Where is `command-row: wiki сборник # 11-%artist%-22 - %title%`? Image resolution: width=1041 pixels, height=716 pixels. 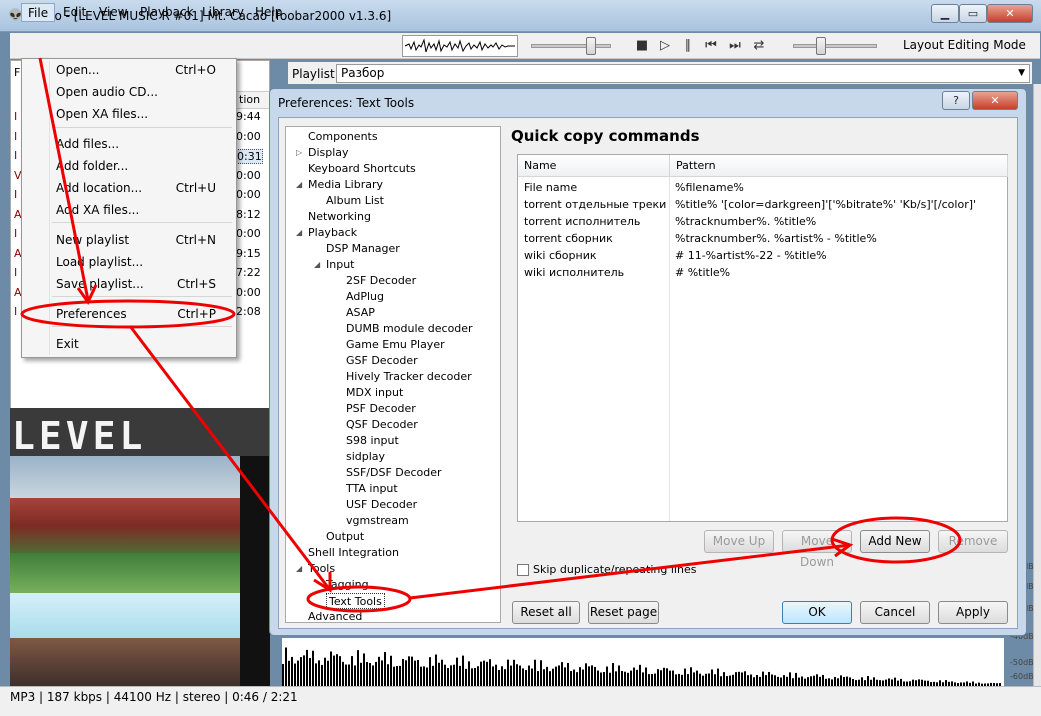 command-row: wiki сборник # 11-%artist%-22 - %title% is located at coordinates (762, 255).